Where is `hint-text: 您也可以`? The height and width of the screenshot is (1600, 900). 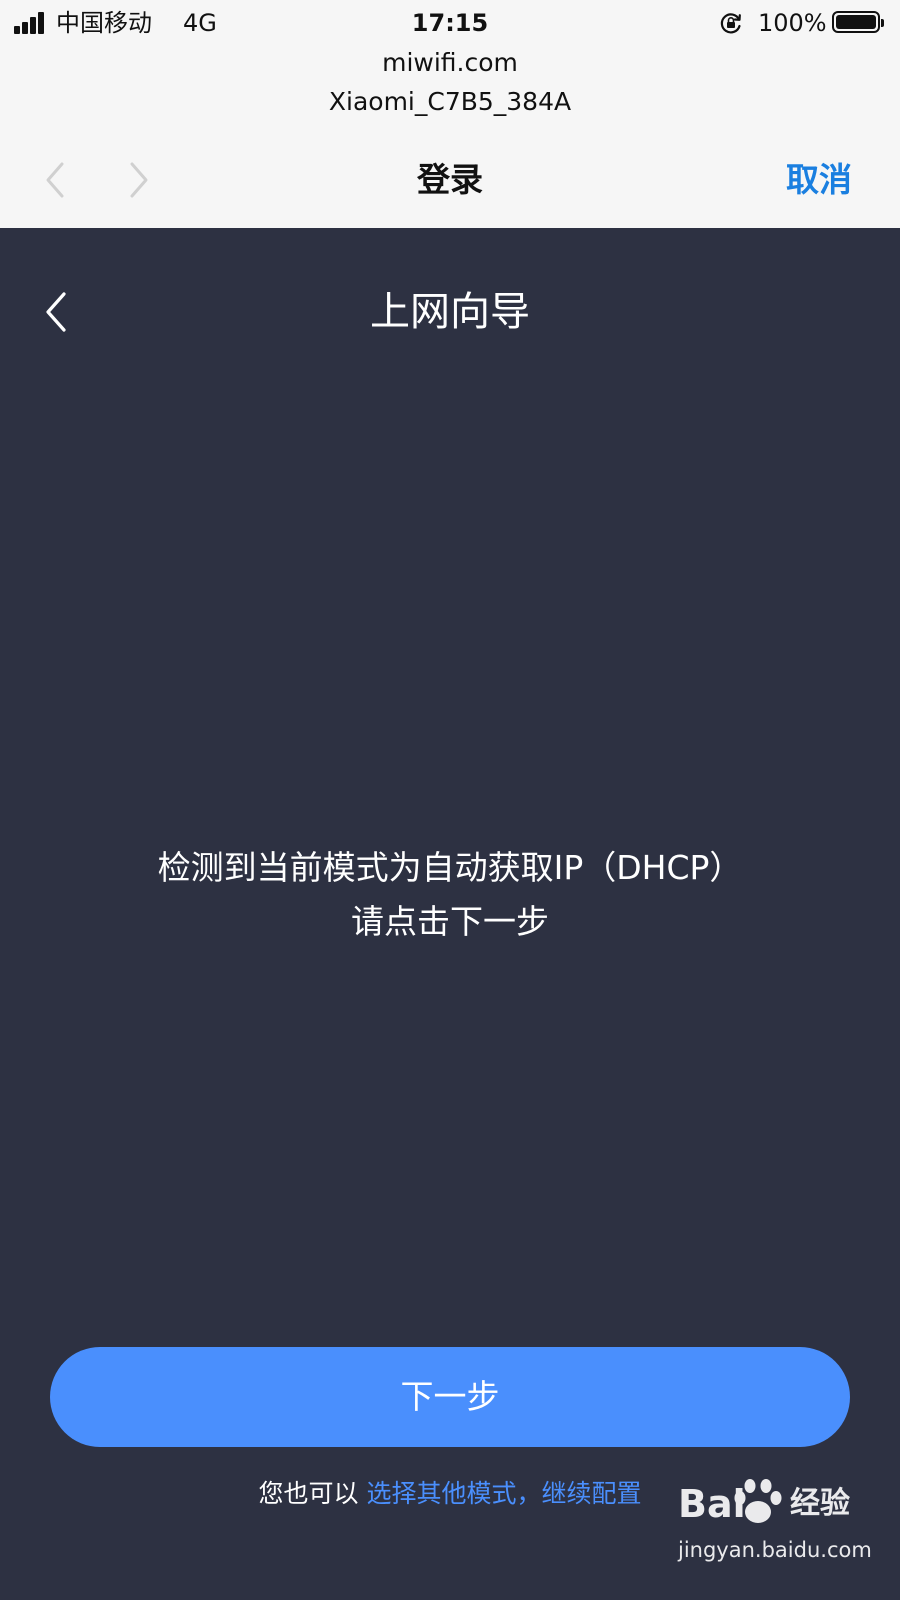
hint-text: 您也可以 is located at coordinates (312, 1493).